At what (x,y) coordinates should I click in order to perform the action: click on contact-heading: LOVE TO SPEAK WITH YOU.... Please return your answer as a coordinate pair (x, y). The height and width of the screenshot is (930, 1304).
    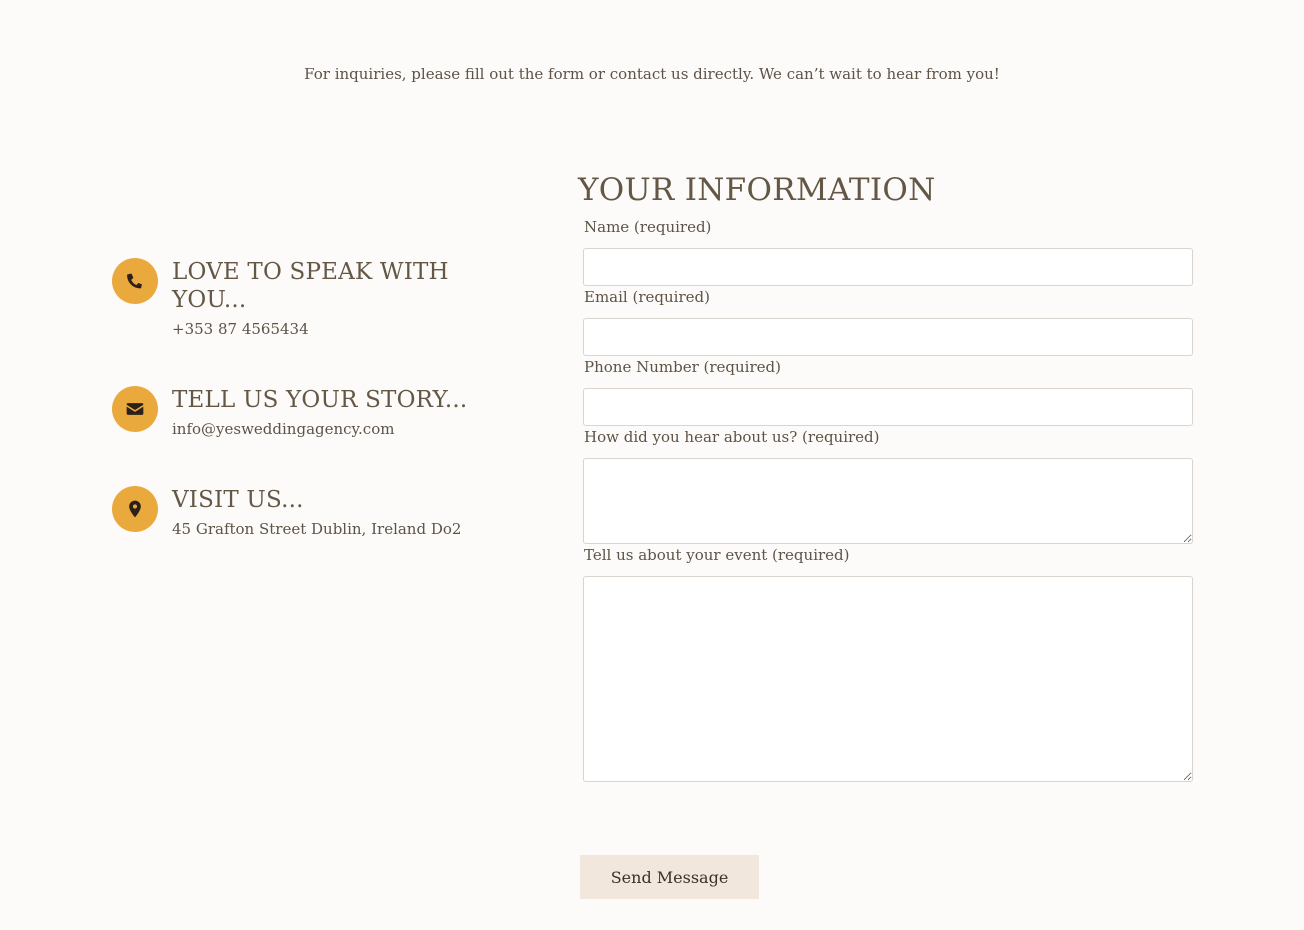
    Looking at the image, I should click on (310, 286).